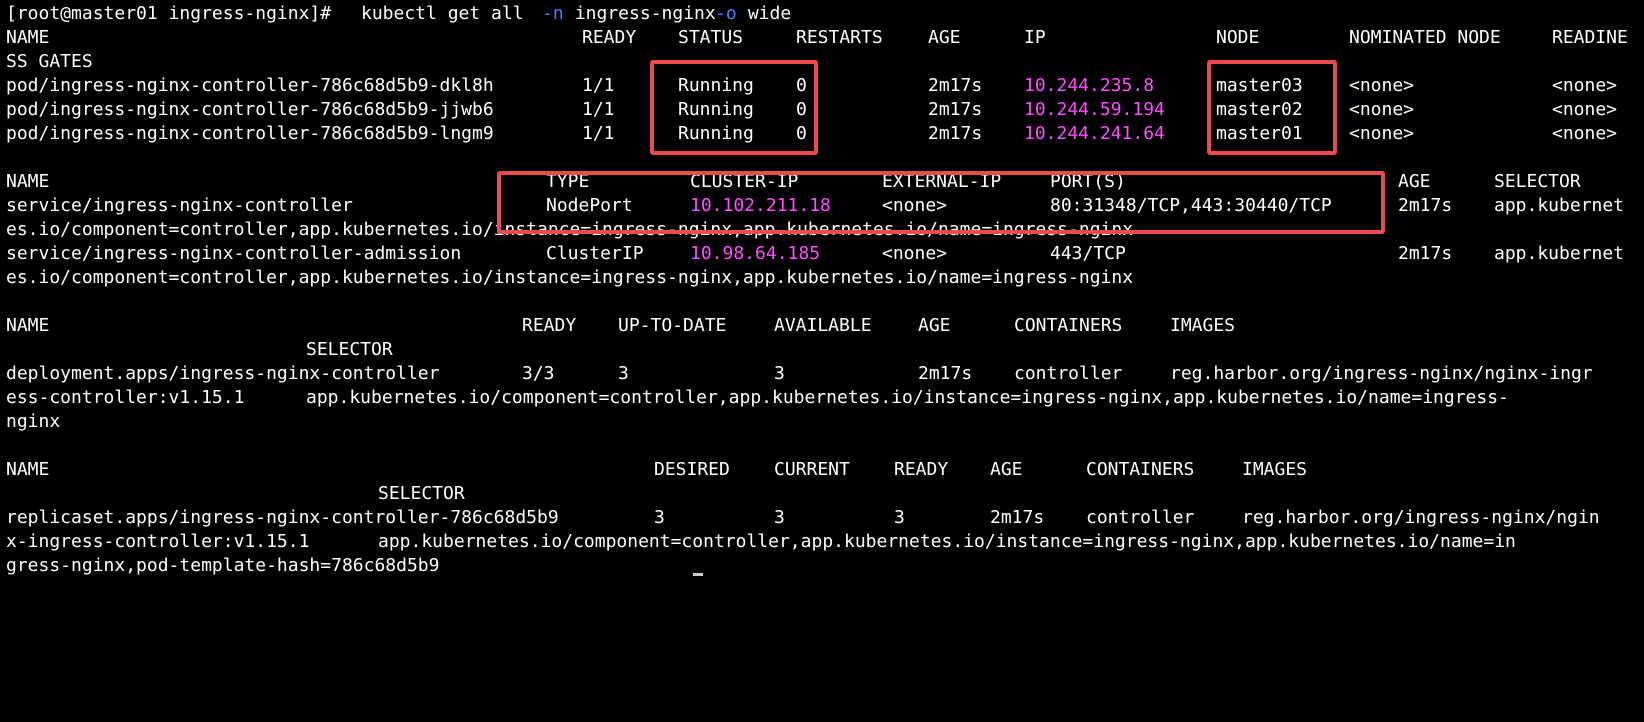 This screenshot has width=1644, height=722. What do you see at coordinates (921, 469) in the screenshot?
I see `rs-col-ready: READY` at bounding box center [921, 469].